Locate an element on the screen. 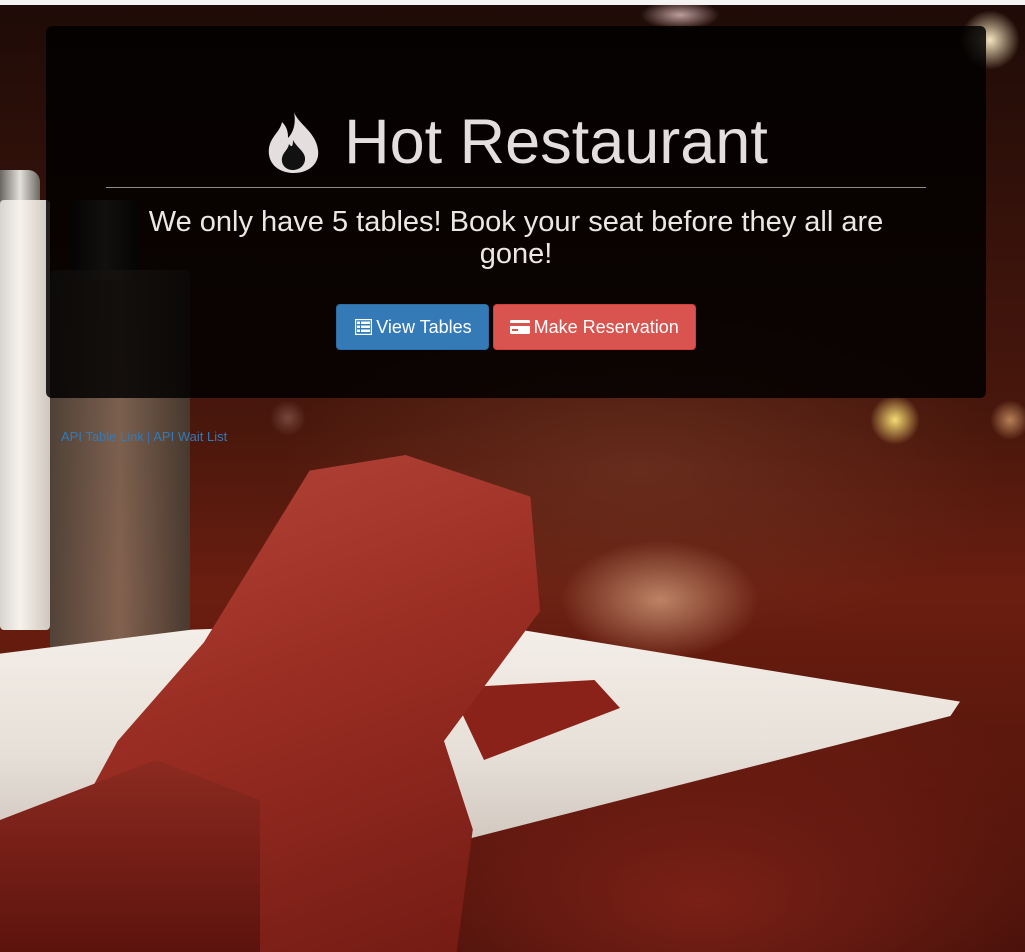  page-title-text: Hot Restaurant is located at coordinates (556, 141).